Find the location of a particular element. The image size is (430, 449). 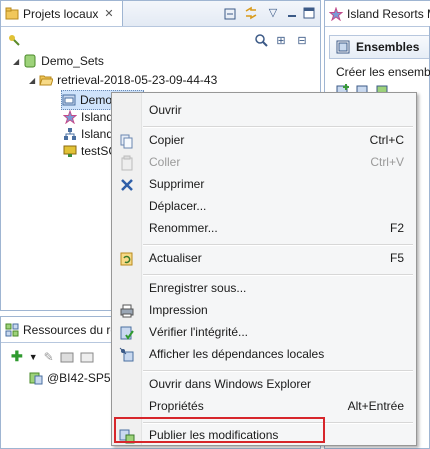

menu-item-impression: Impression is located at coordinates (264, 310).